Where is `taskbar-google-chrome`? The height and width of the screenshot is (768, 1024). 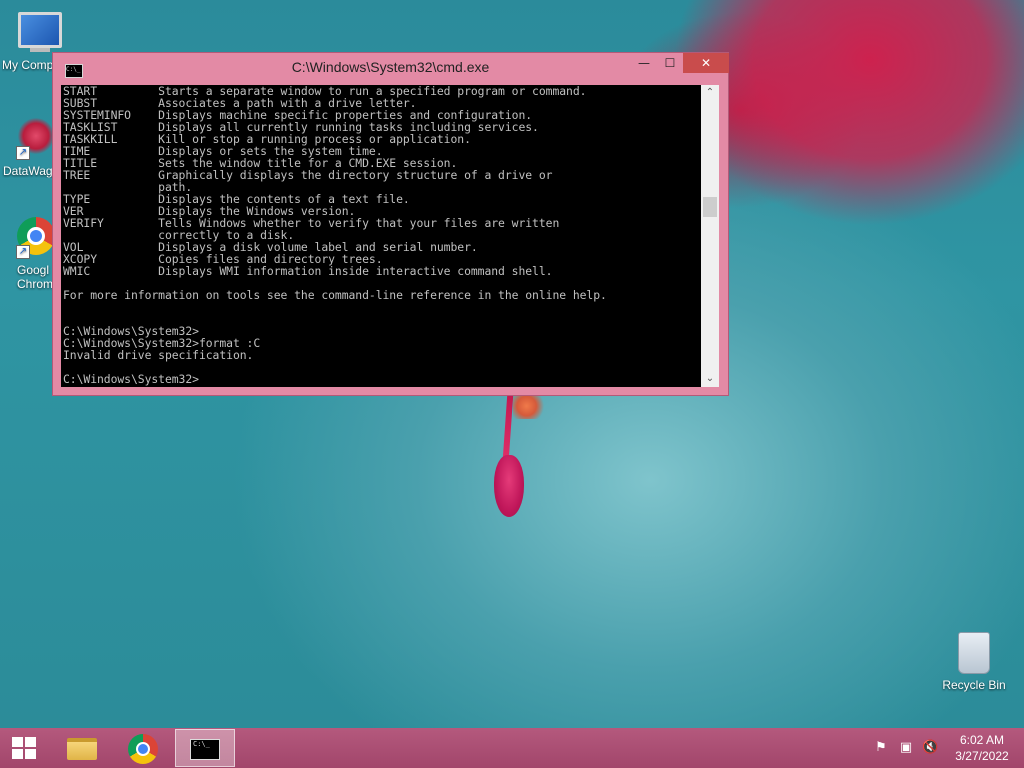 taskbar-google-chrome is located at coordinates (143, 748).